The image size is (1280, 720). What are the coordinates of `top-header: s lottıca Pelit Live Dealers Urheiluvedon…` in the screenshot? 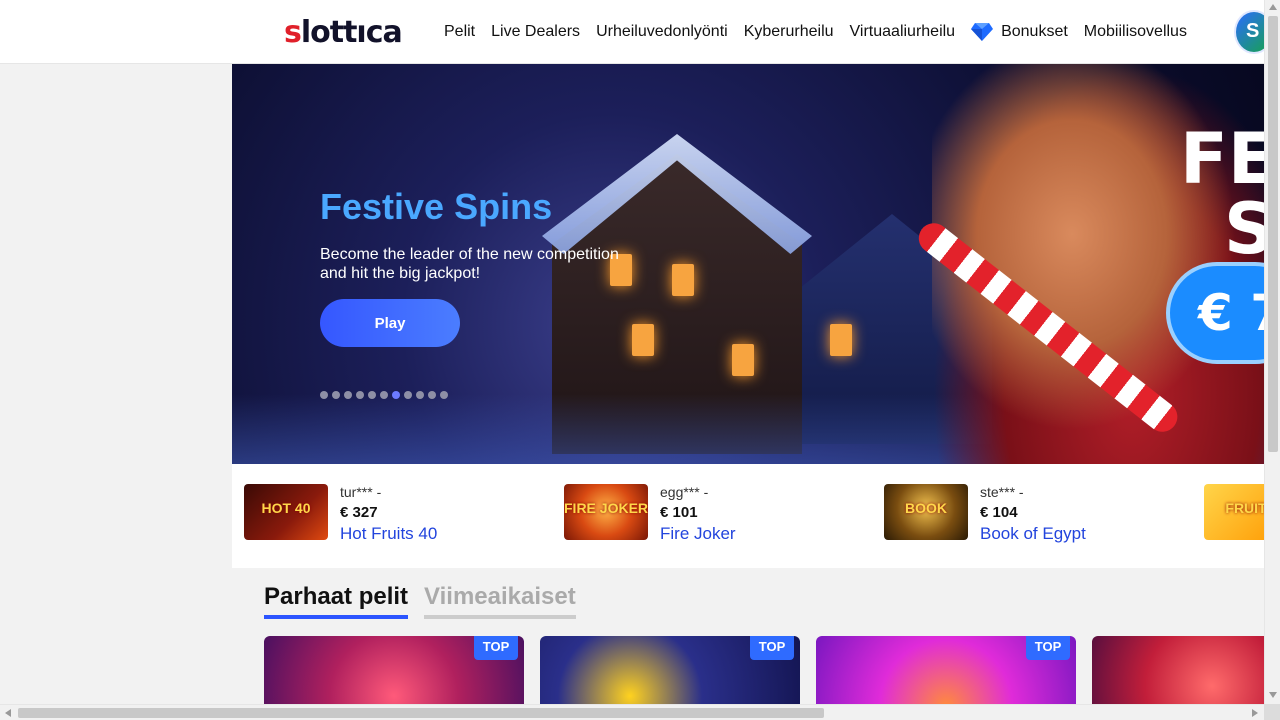 It's located at (637, 32).